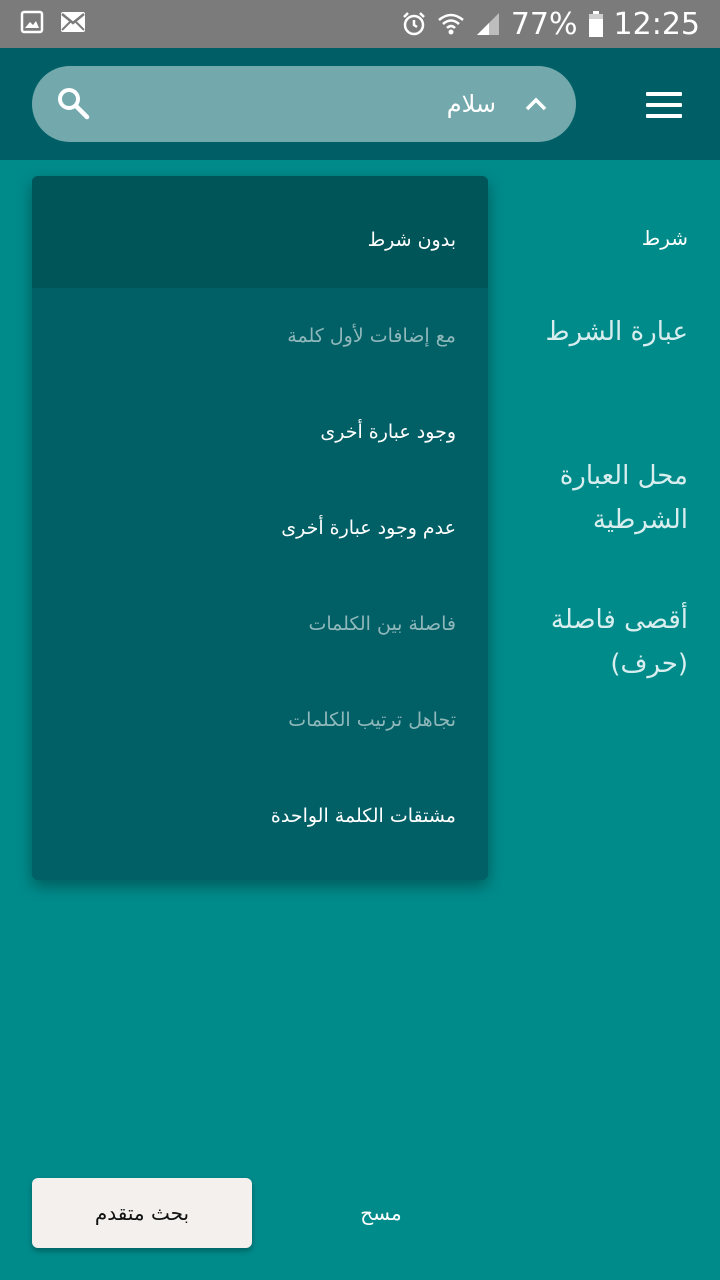 Image resolution: width=720 pixels, height=1280 pixels. I want to click on status-bar: 77% 12:25, so click(360, 24).